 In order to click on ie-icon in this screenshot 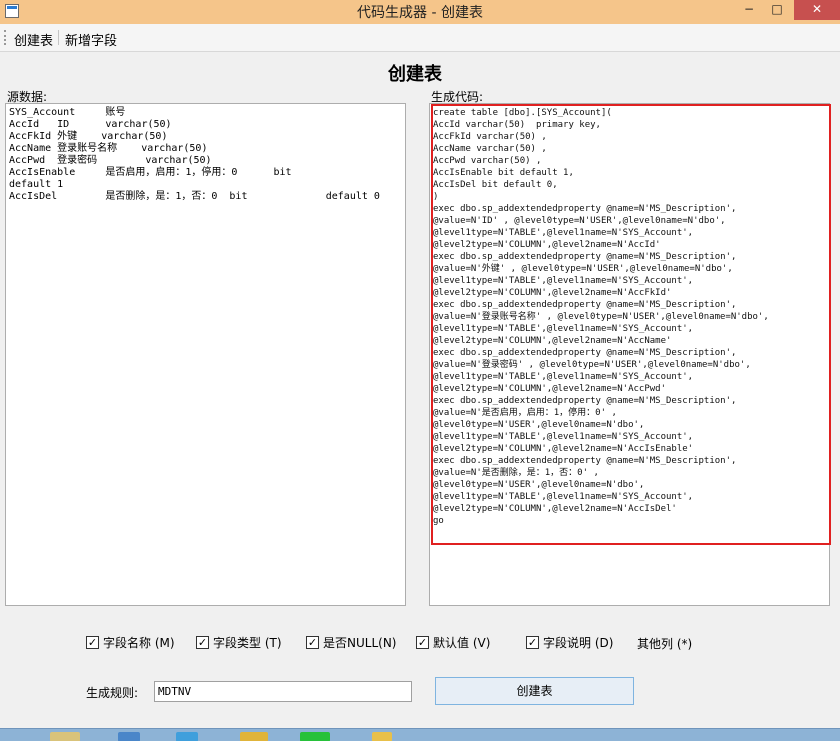, I will do `click(187, 736)`.